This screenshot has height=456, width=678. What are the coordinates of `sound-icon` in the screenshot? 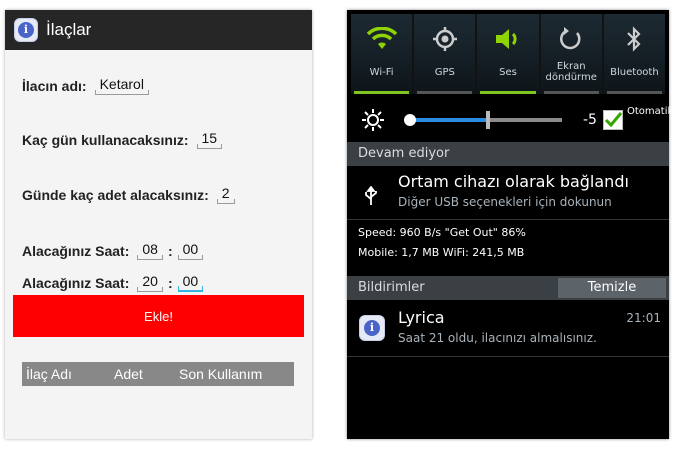 It's located at (506, 39).